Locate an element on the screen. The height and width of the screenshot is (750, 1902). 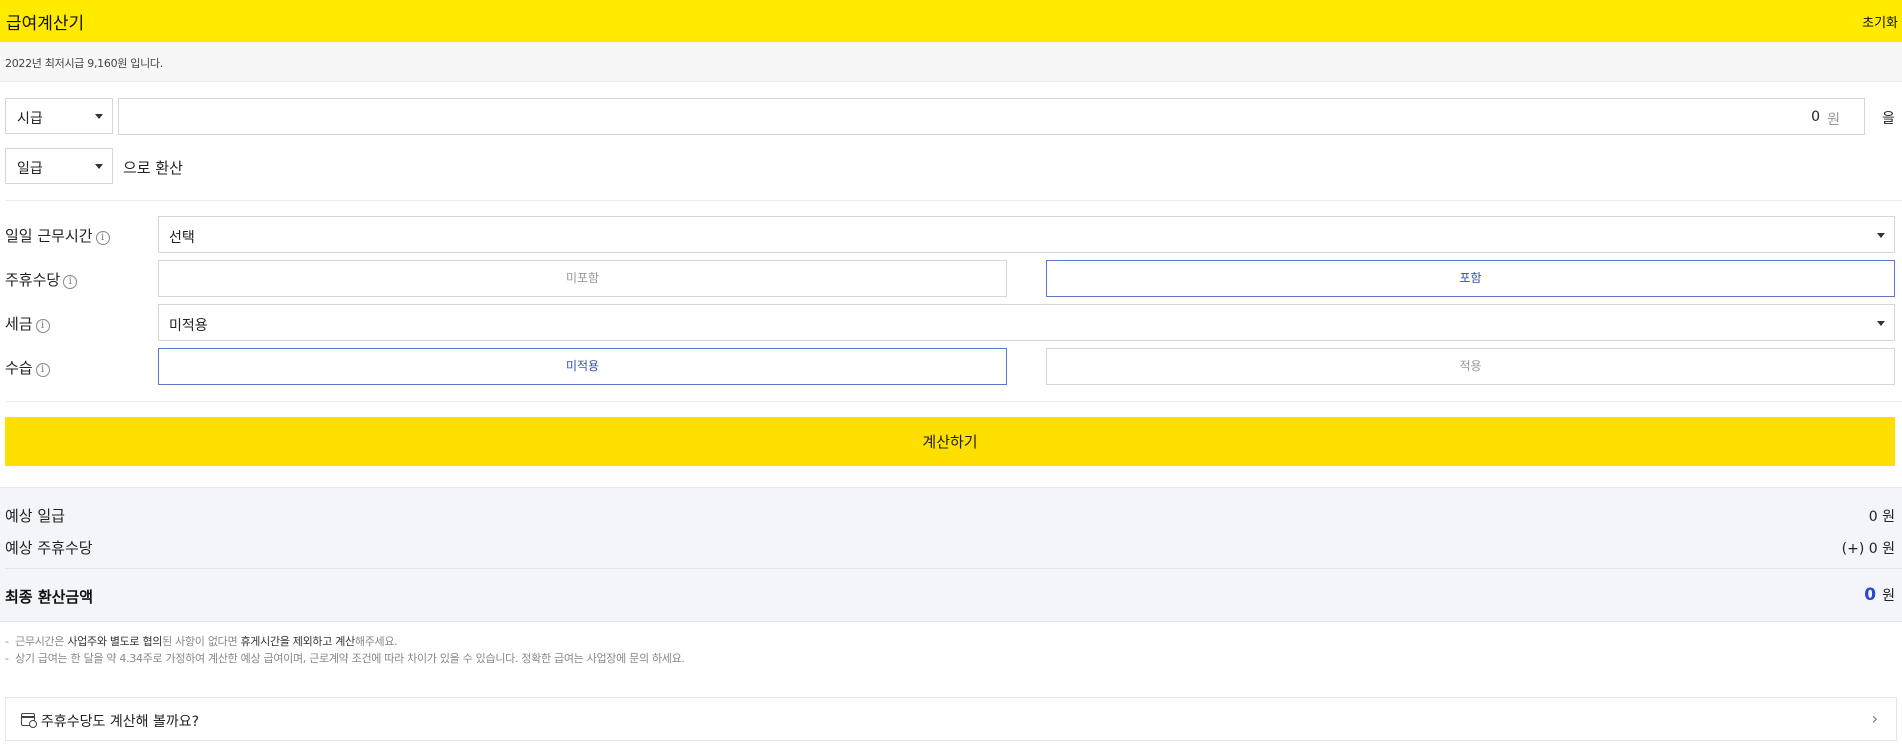
daily-wage-value: 0 원 is located at coordinates (1881, 517).